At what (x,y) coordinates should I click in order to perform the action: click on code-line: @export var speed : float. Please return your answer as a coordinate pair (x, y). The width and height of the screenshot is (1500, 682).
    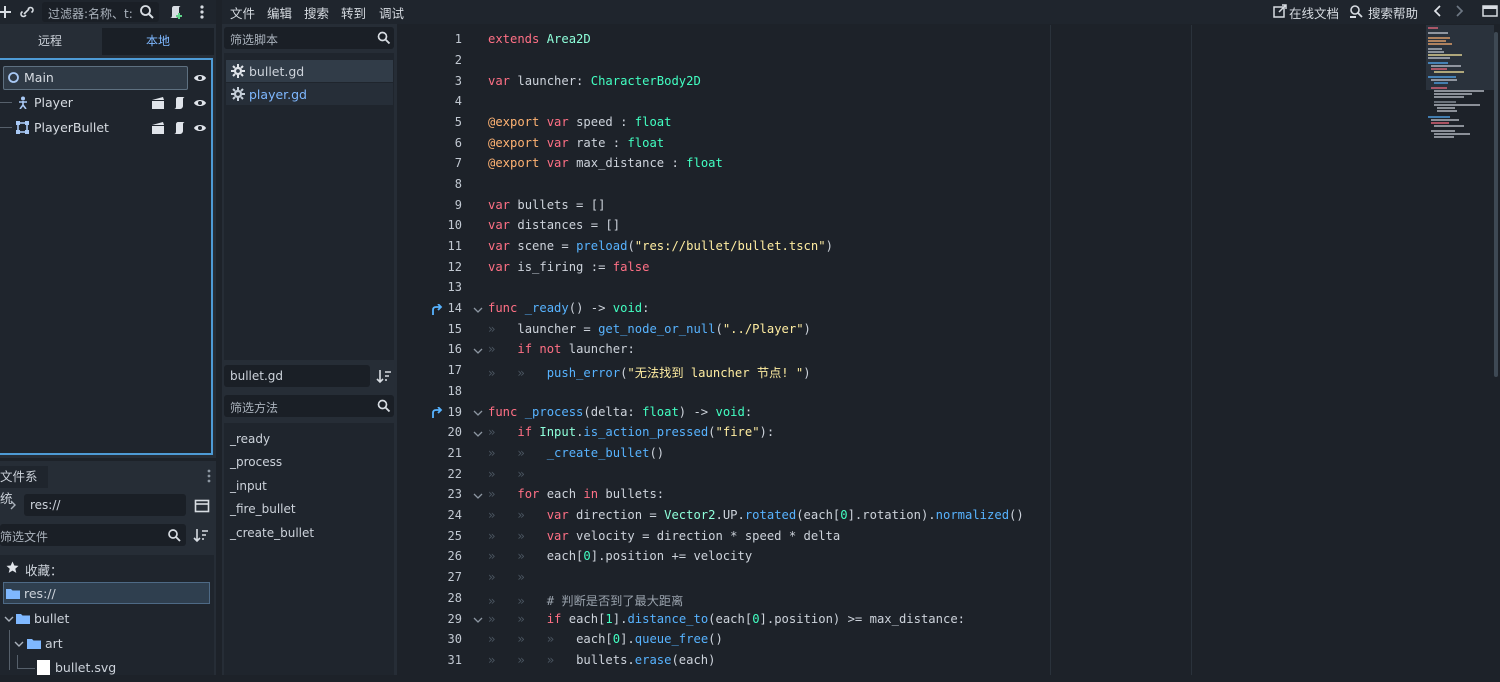
    Looking at the image, I should click on (579, 122).